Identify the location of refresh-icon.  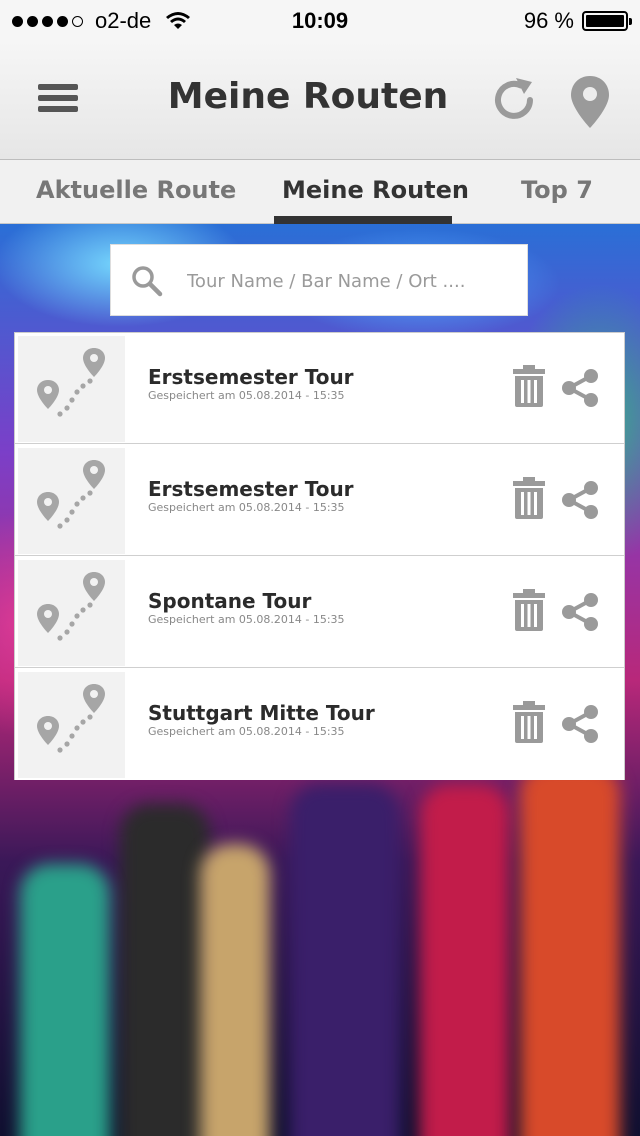
(514, 100).